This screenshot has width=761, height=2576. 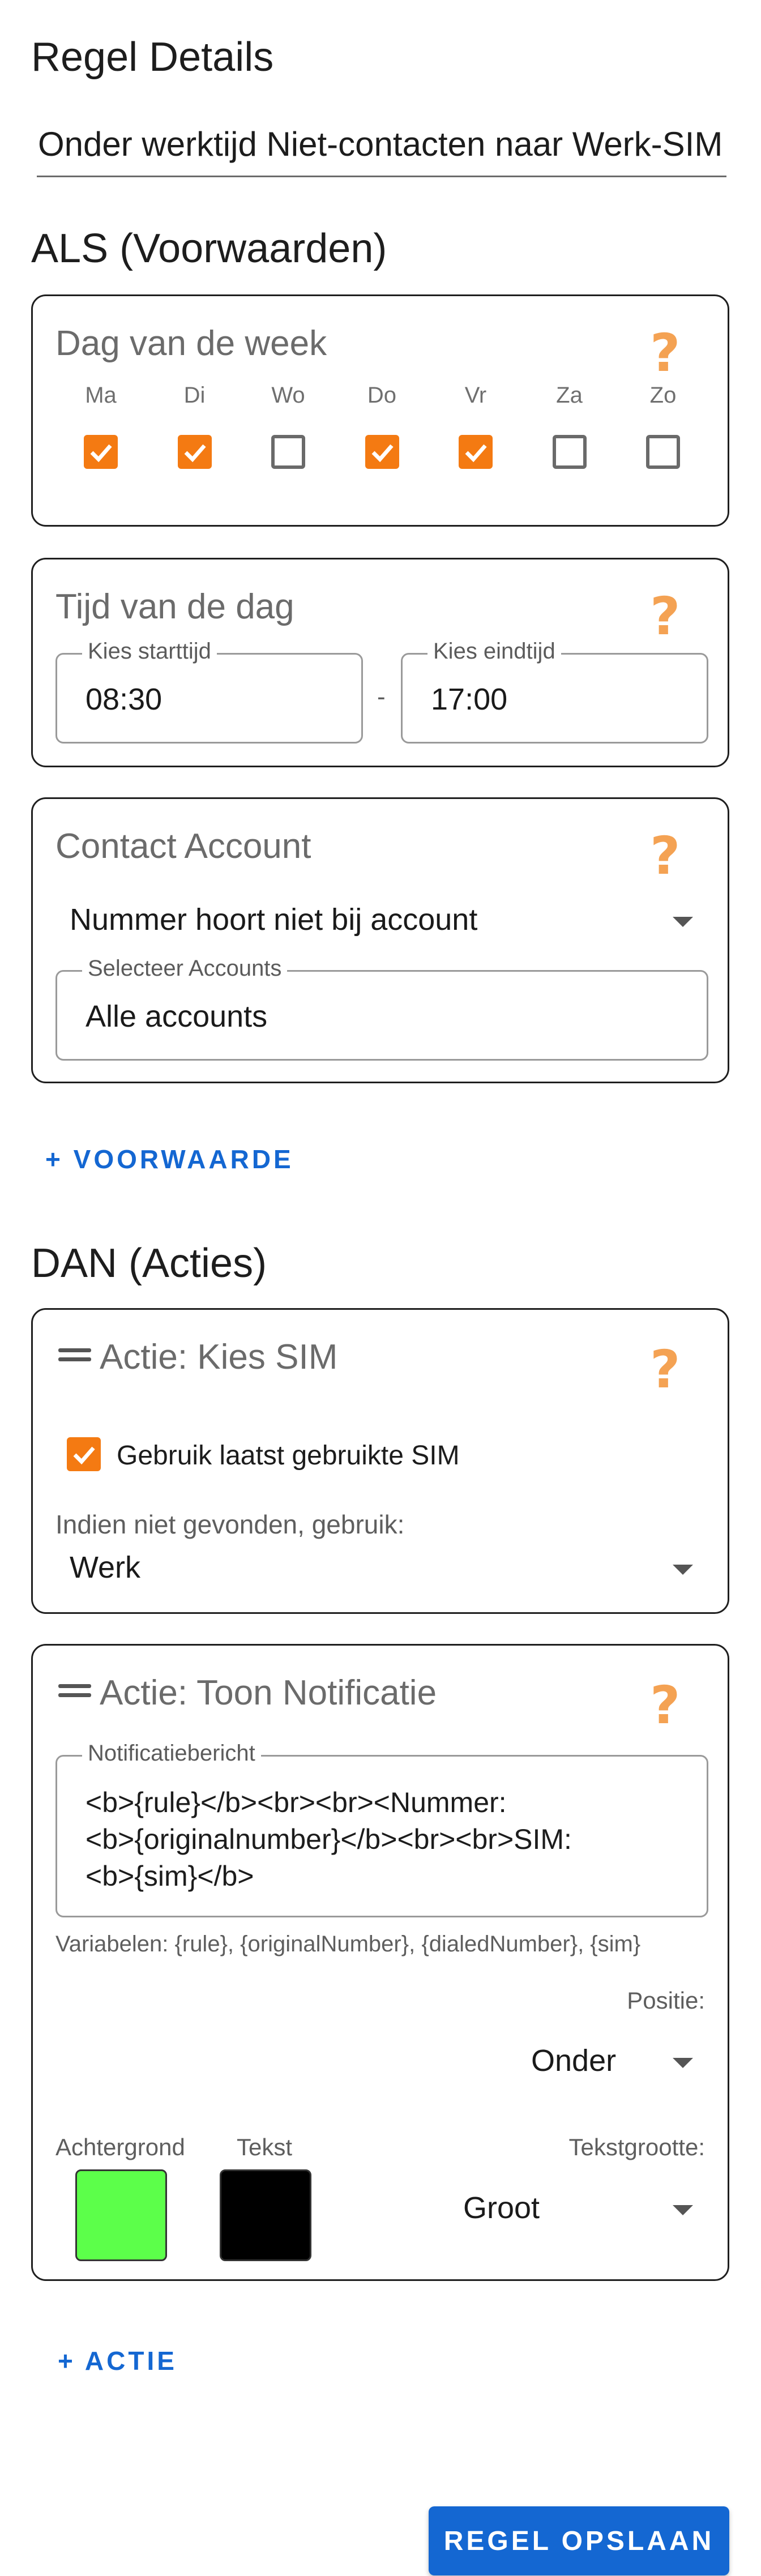 I want to click on day-label-di: Di, so click(x=194, y=395).